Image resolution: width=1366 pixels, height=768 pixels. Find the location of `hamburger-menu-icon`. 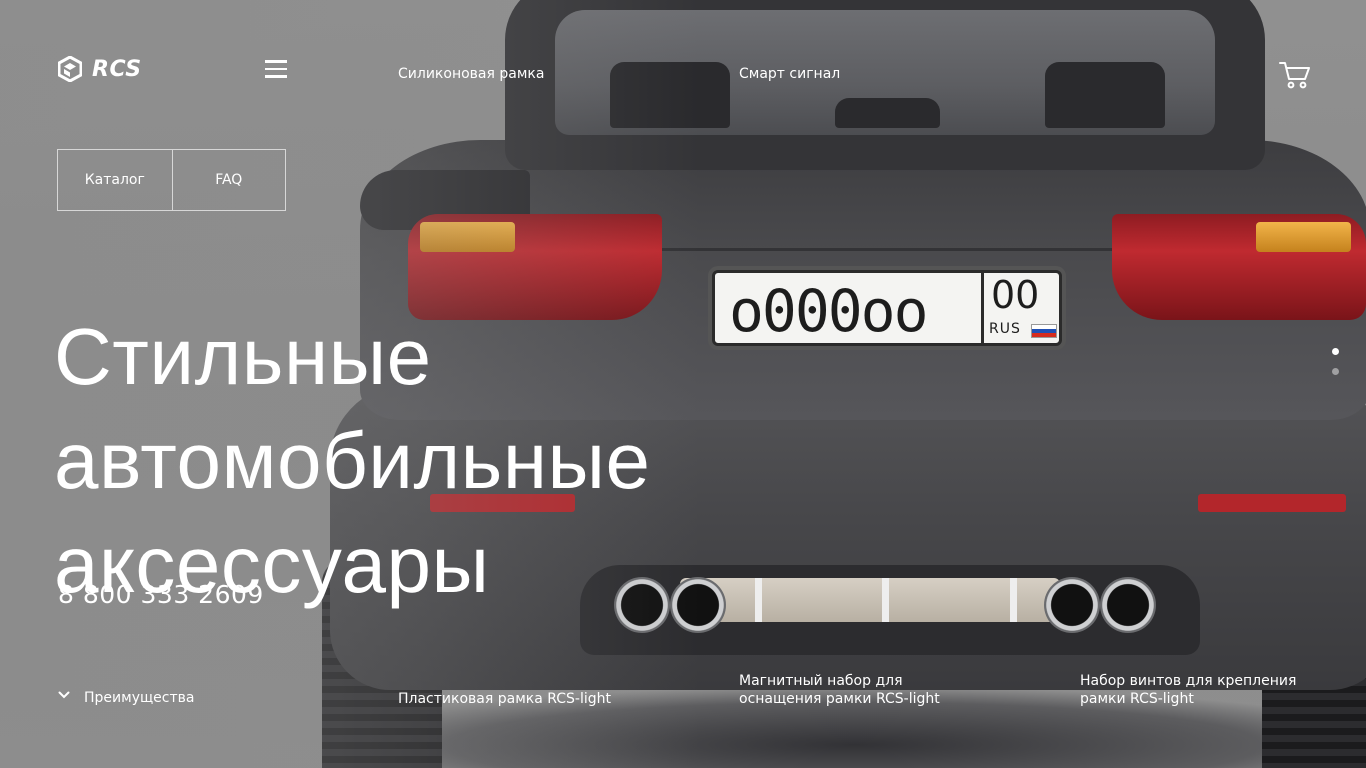

hamburger-menu-icon is located at coordinates (276, 69).